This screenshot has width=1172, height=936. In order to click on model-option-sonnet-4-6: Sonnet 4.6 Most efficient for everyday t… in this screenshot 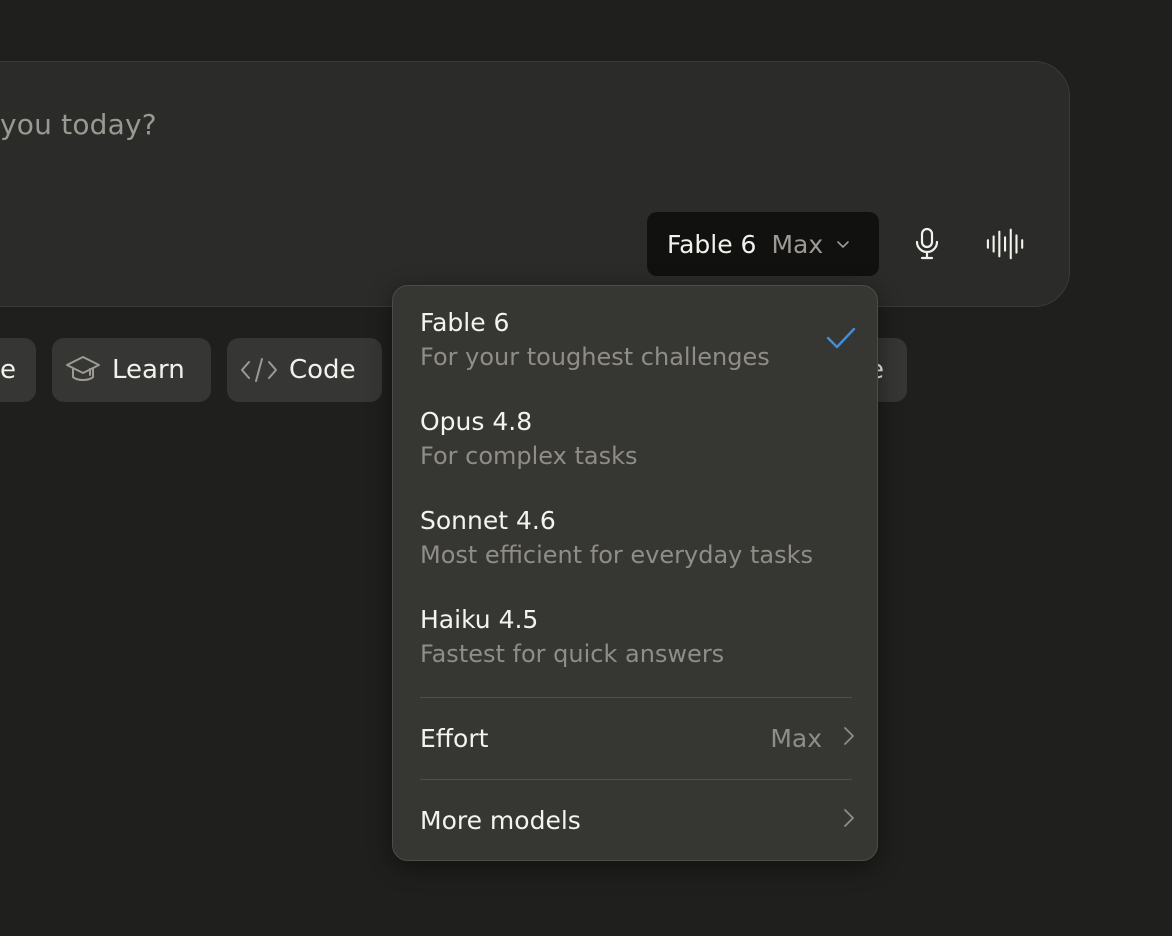, I will do `click(640, 538)`.